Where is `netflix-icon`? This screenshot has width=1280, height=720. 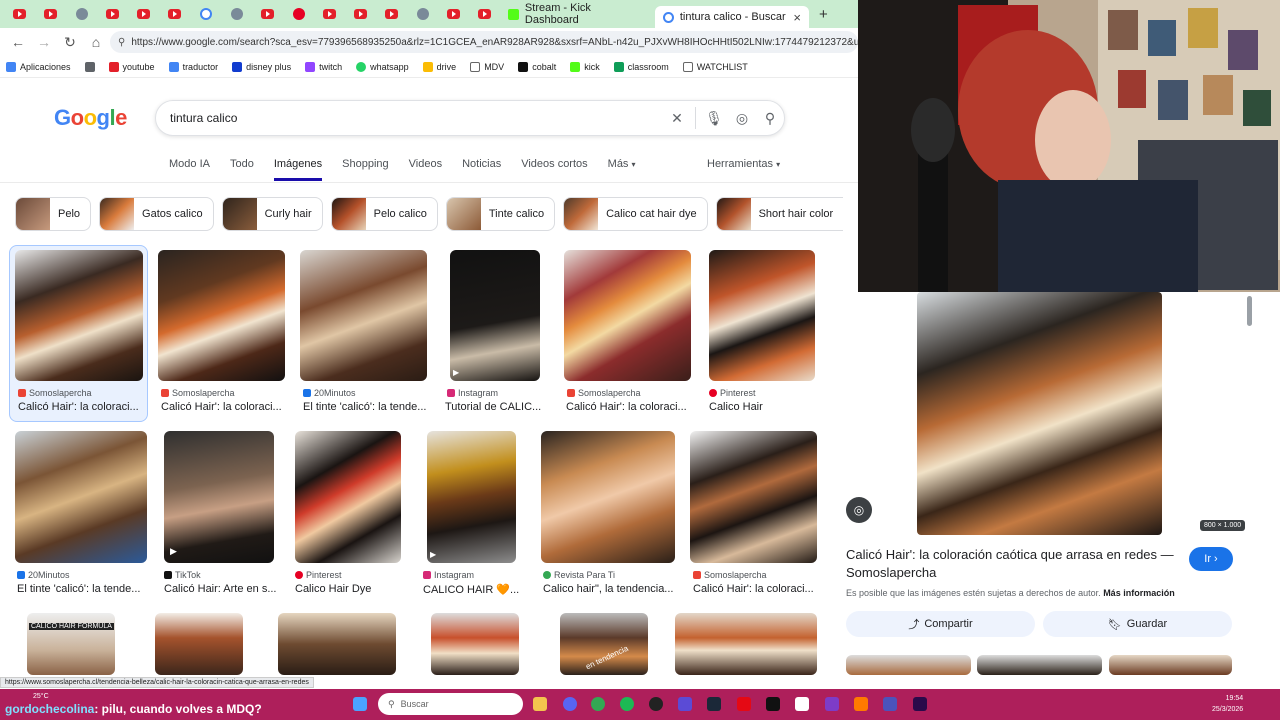 netflix-icon is located at coordinates (744, 704).